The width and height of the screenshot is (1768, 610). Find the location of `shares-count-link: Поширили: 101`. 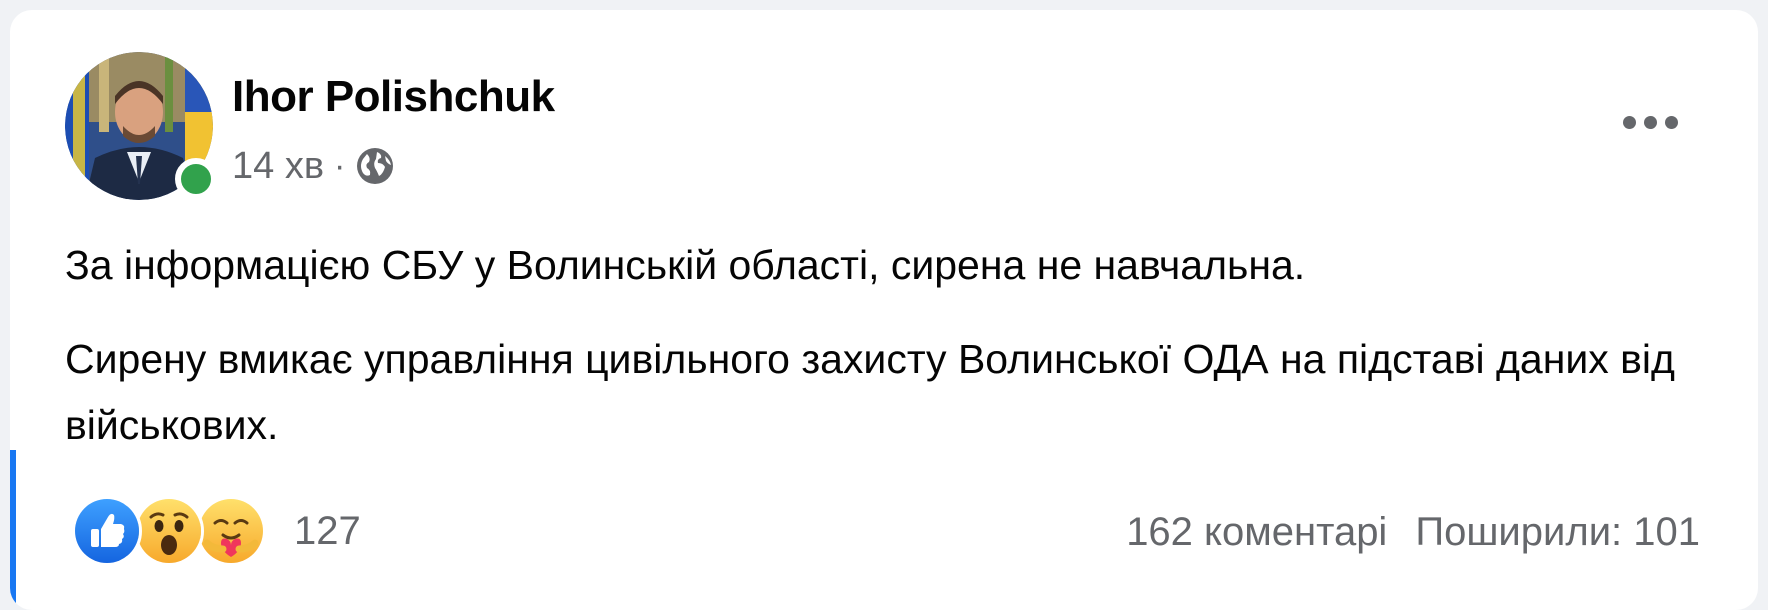

shares-count-link: Поширили: 101 is located at coordinates (1557, 532).